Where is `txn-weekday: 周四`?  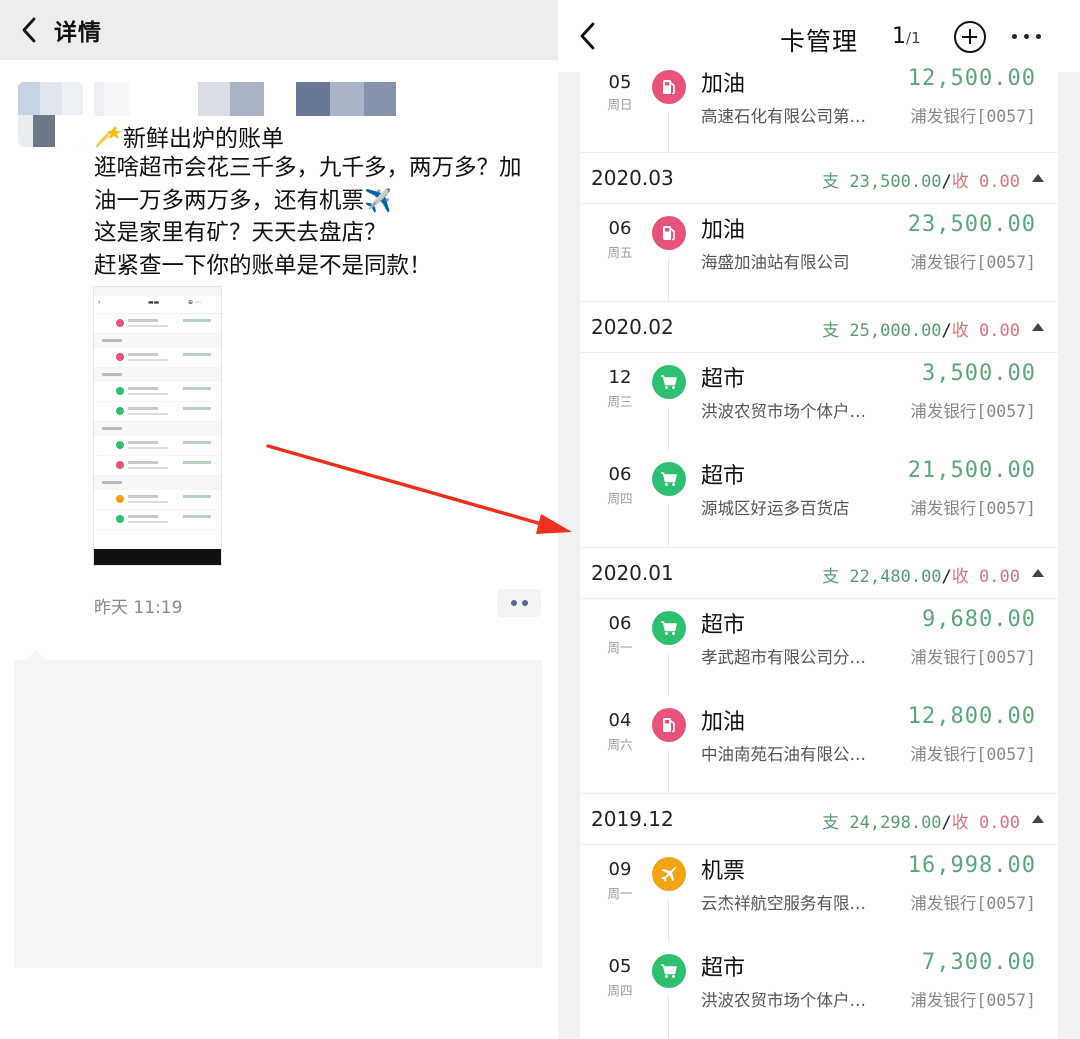
txn-weekday: 周四 is located at coordinates (620, 498).